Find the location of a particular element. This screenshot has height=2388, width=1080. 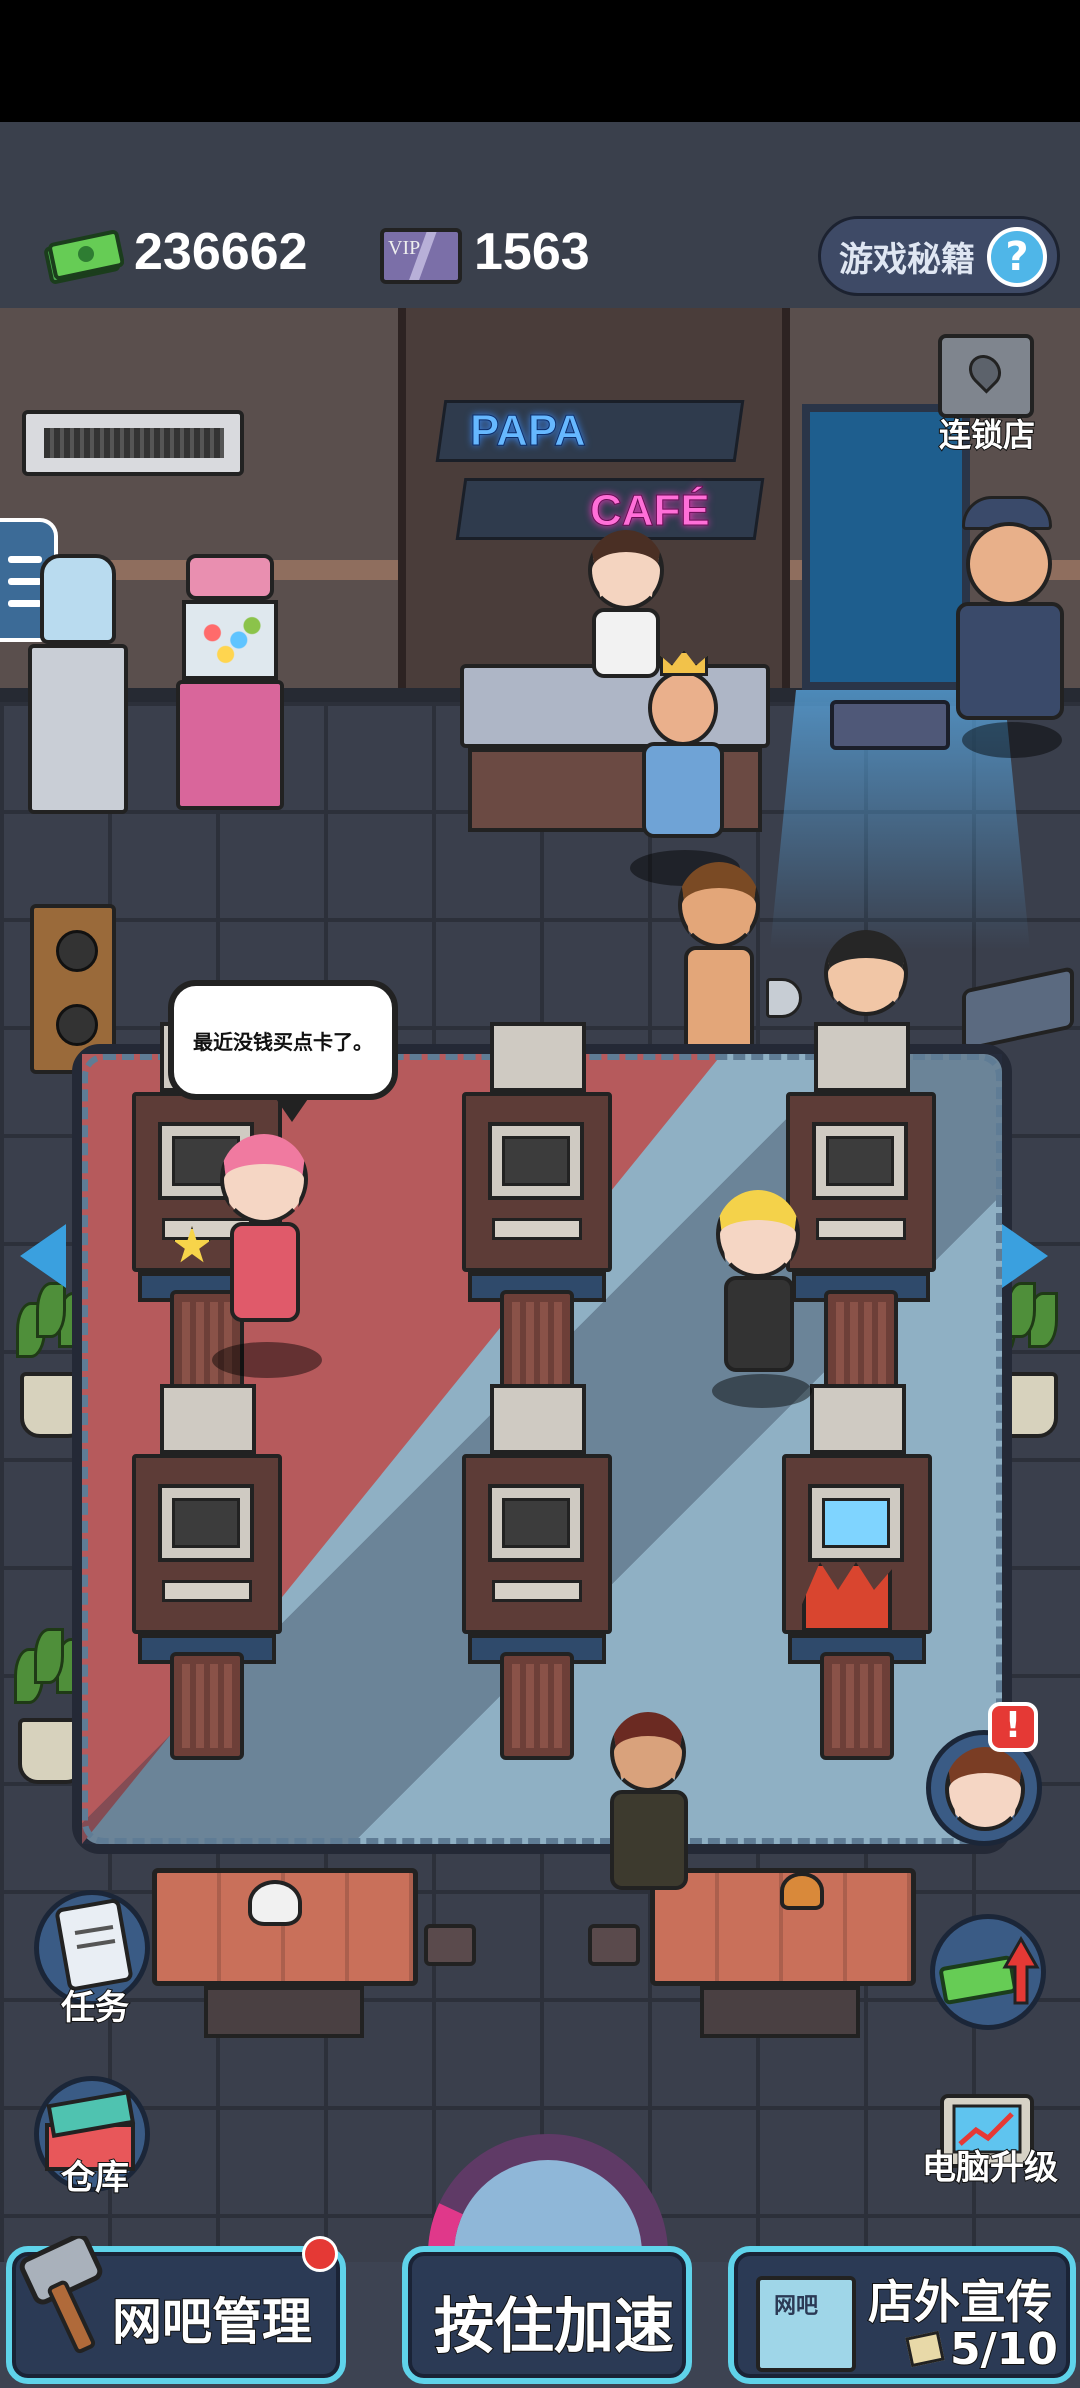

king-customer is located at coordinates (700, 770).